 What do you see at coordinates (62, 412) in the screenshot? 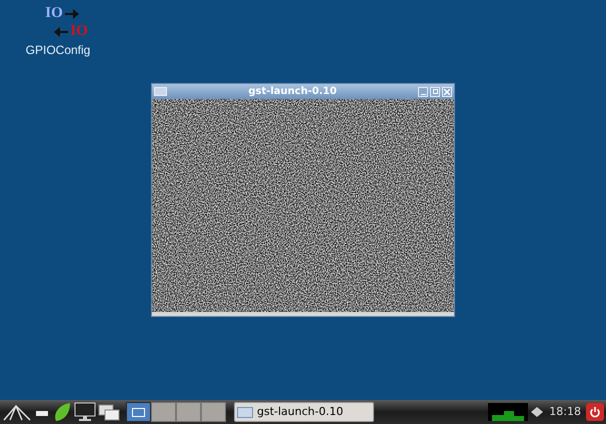
I see `leaf-icon` at bounding box center [62, 412].